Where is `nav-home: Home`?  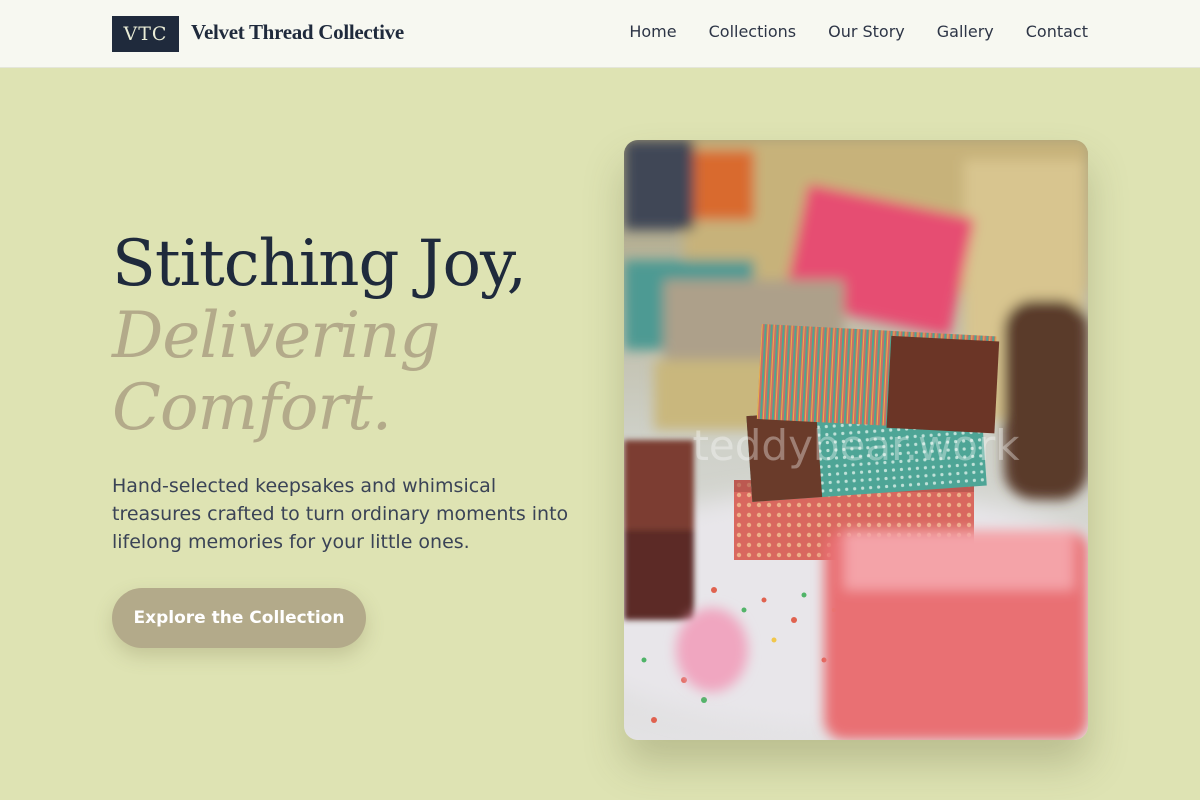 nav-home: Home is located at coordinates (652, 31).